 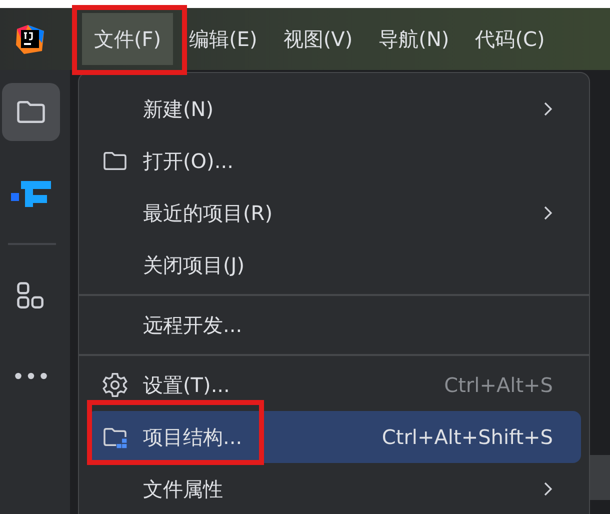 I want to click on tool-window-button, so click(x=31, y=112).